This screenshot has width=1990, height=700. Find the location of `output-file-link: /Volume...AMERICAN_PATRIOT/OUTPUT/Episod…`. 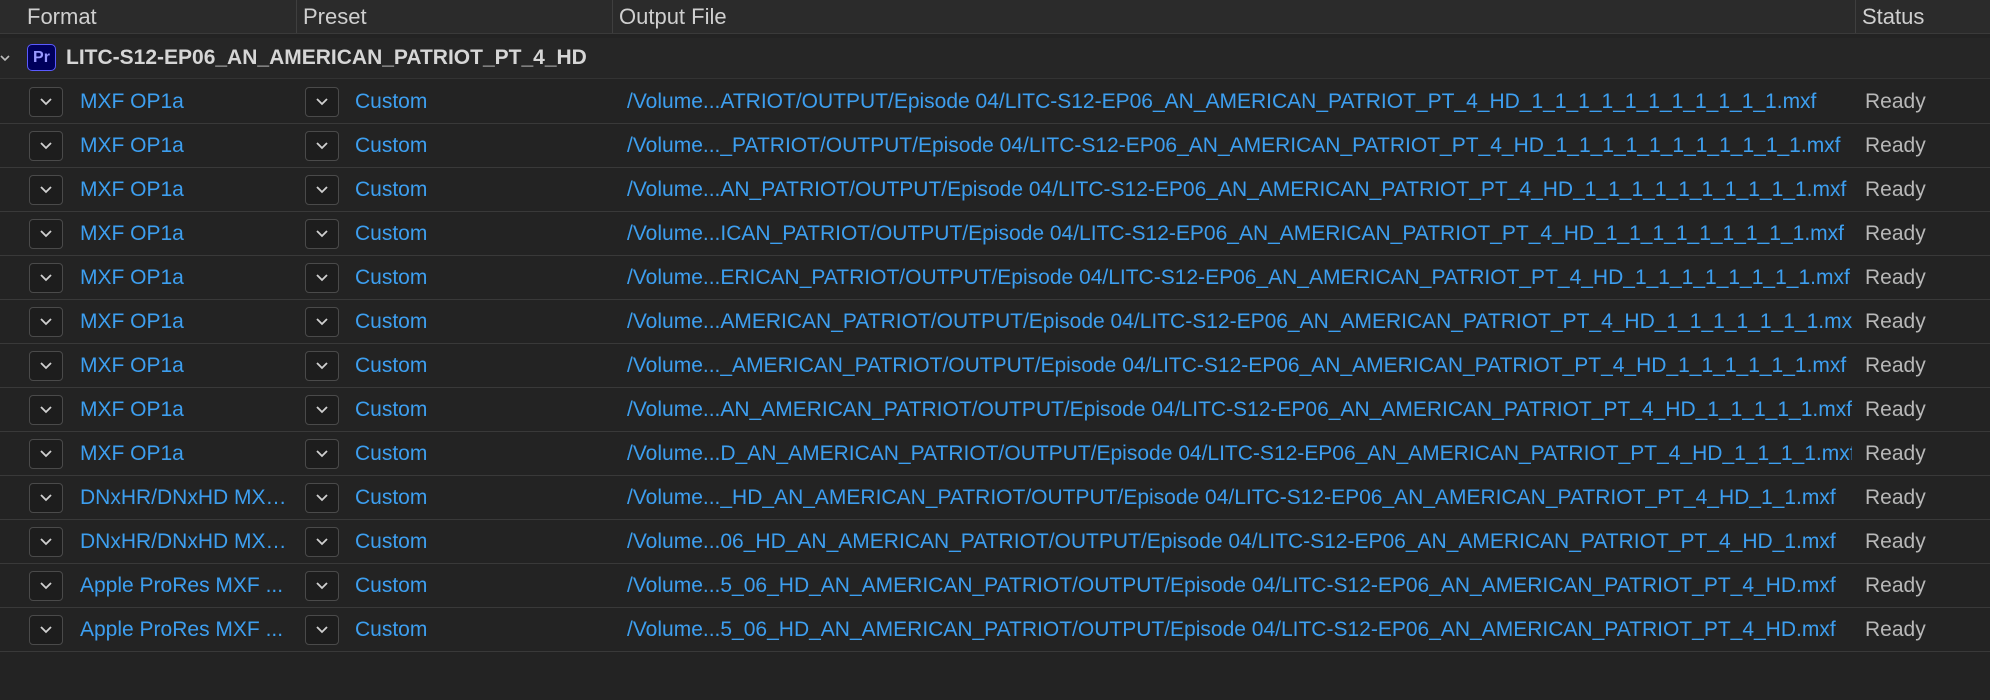

output-file-link: /Volume...AMERICAN_PATRIOT/OUTPUT/Episod… is located at coordinates (1239, 321).